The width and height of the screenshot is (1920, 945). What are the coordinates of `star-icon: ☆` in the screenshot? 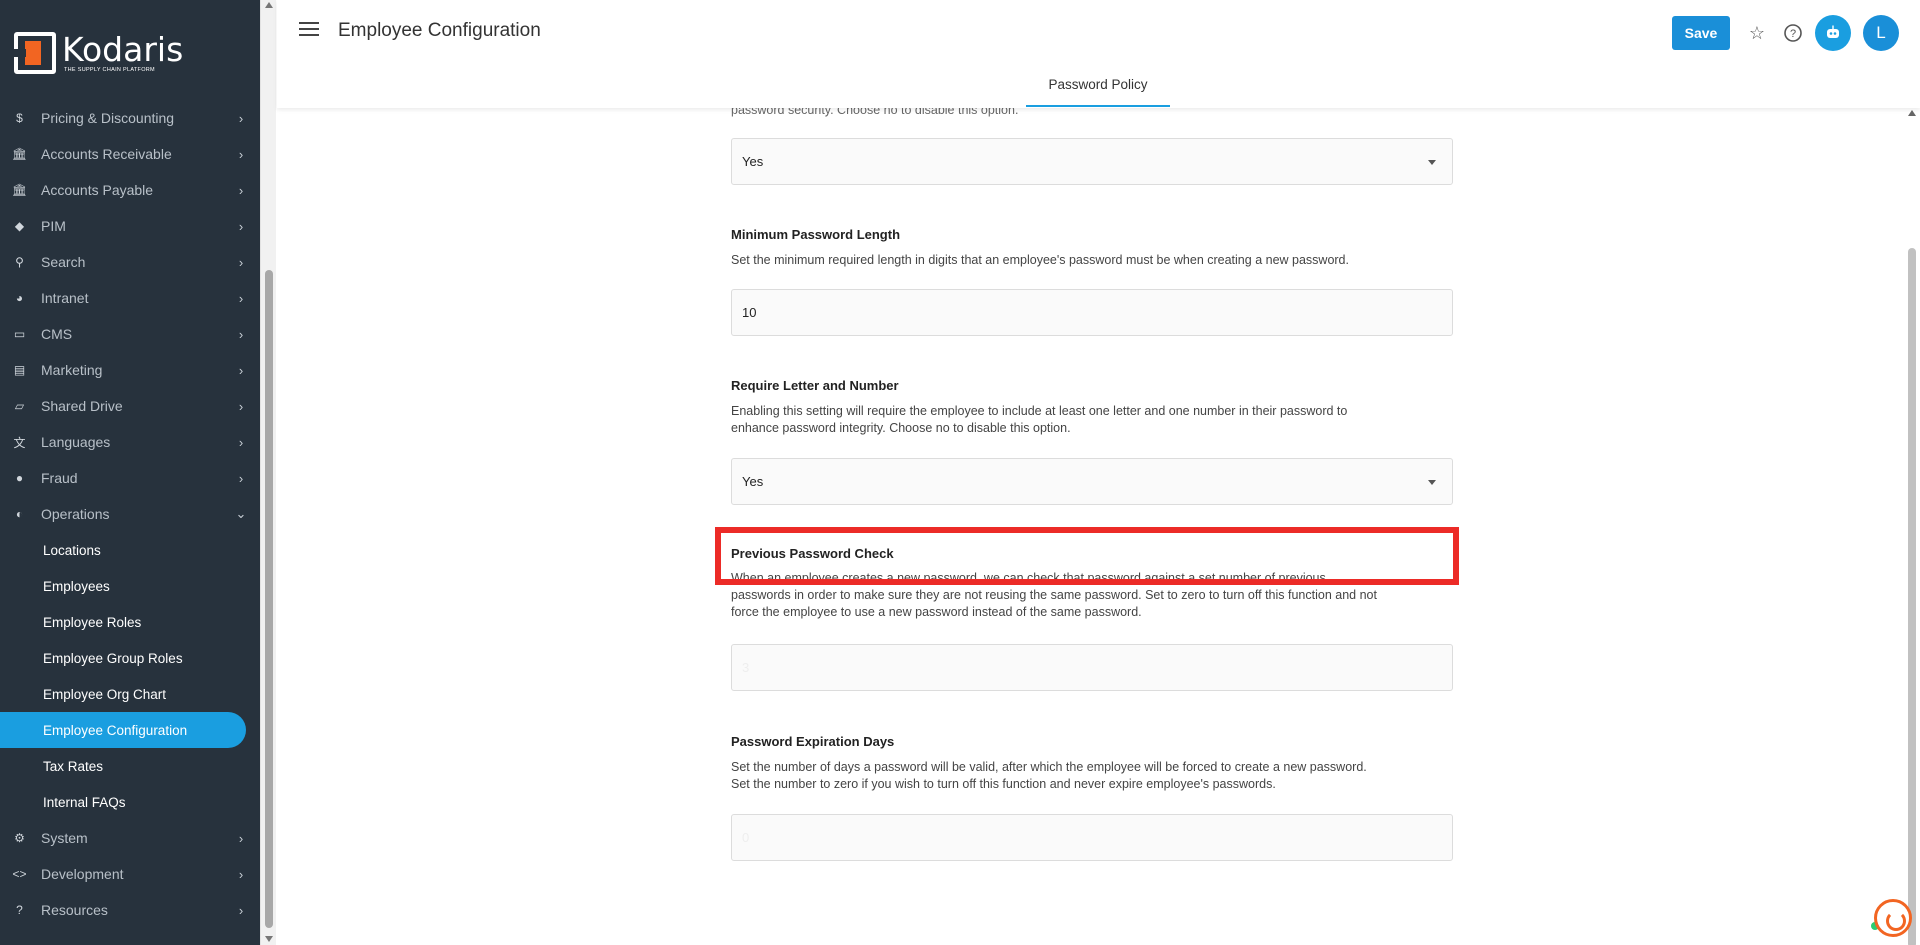 It's located at (1757, 33).